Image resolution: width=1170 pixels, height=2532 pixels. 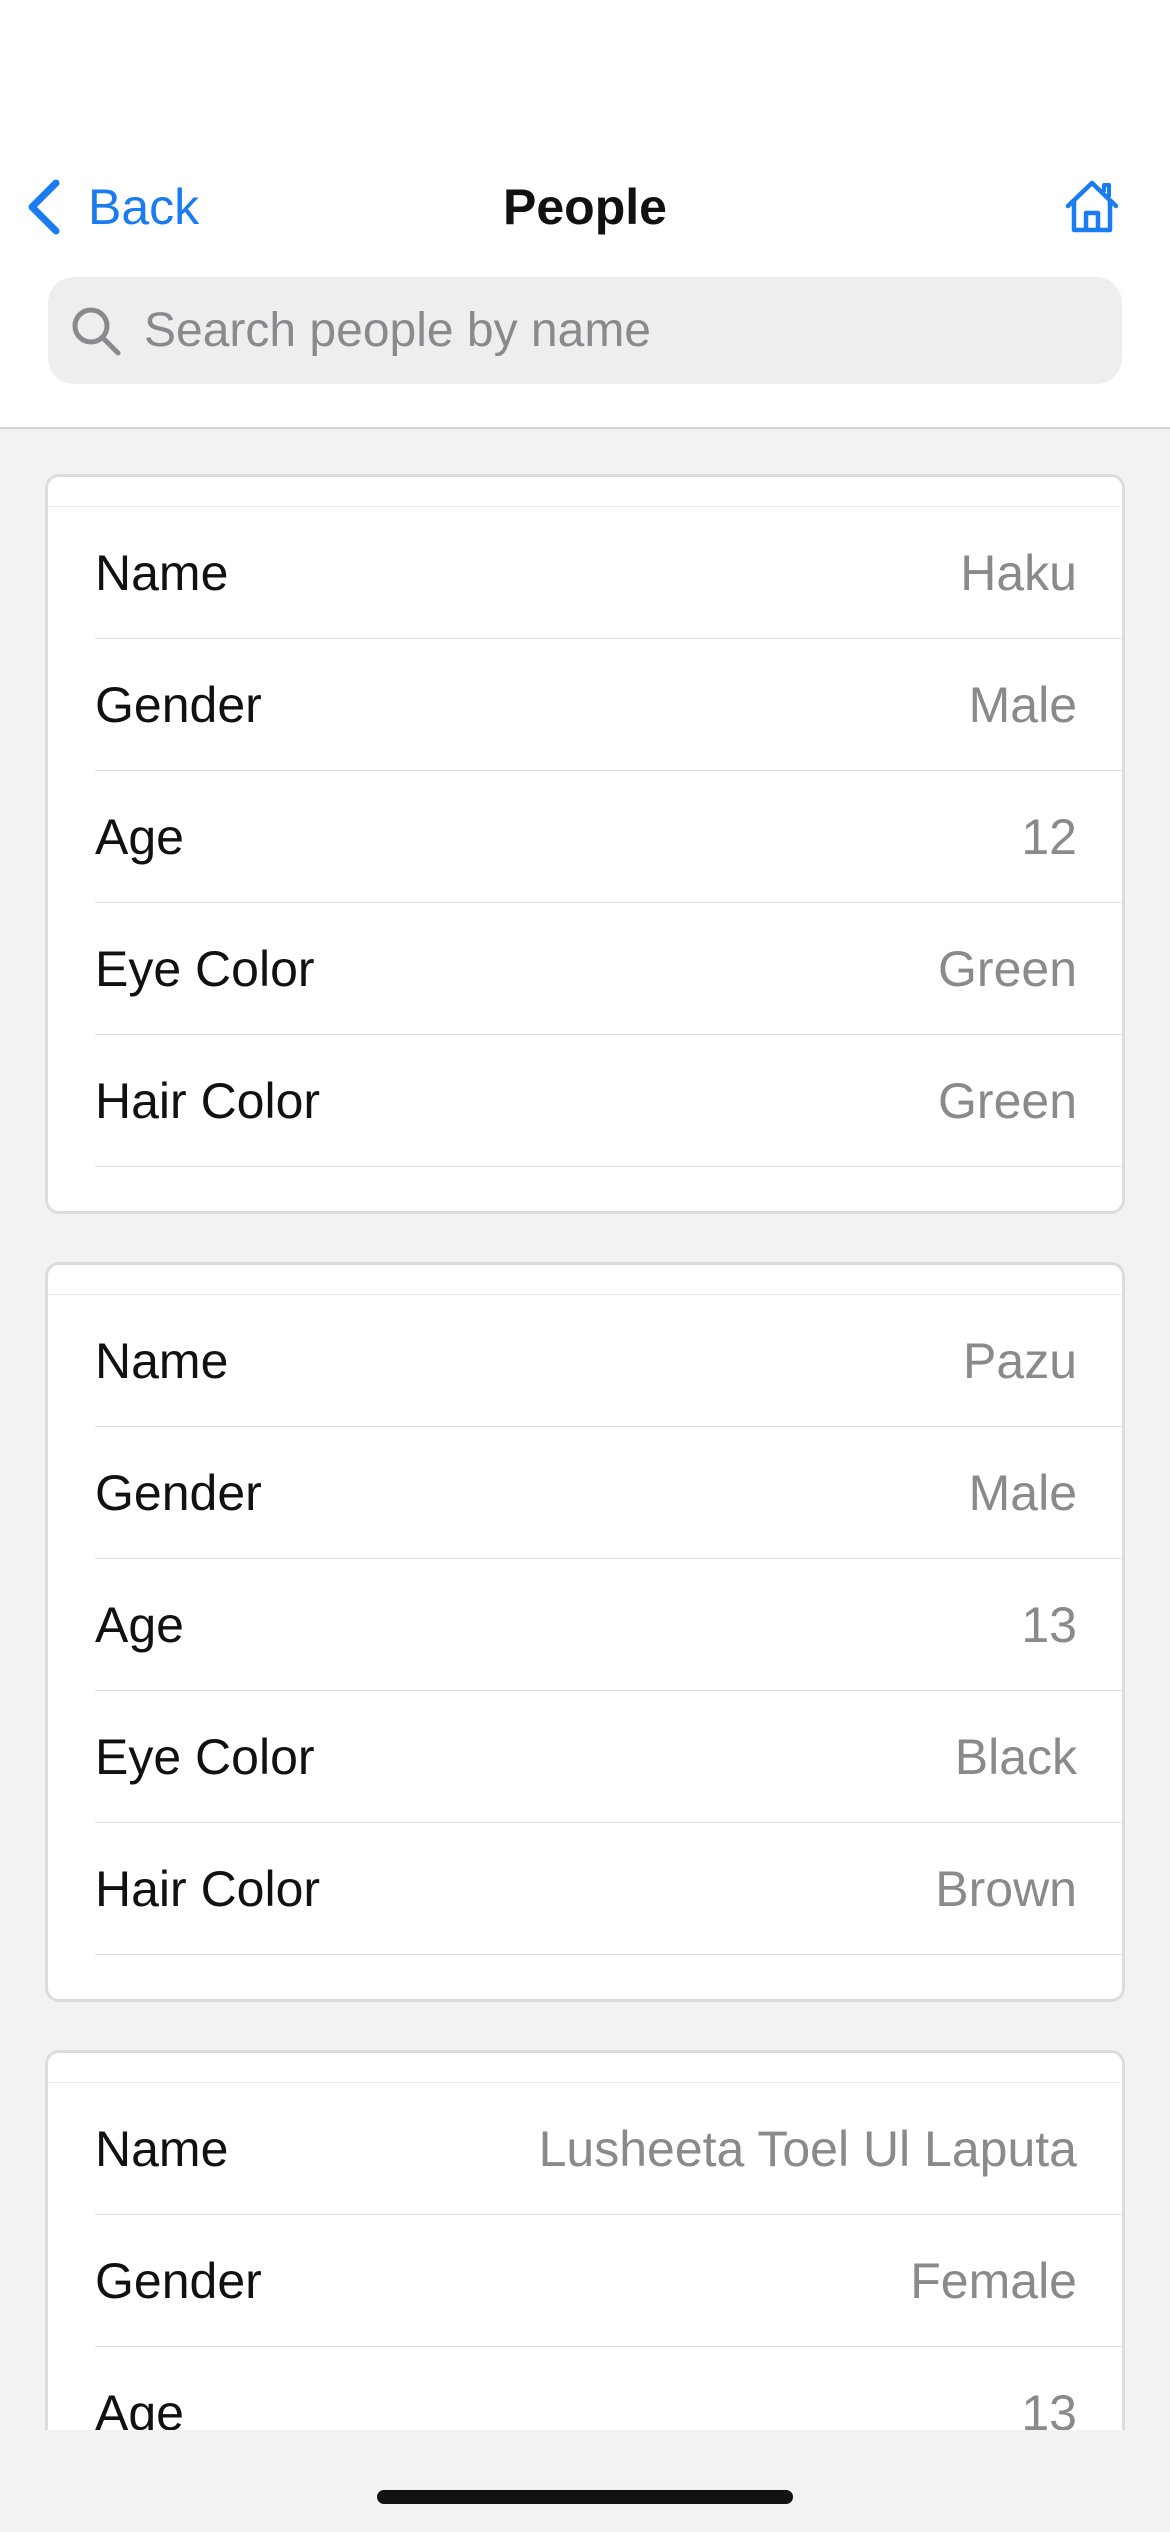 What do you see at coordinates (1006, 1888) in the screenshot?
I see `row-value: Brown` at bounding box center [1006, 1888].